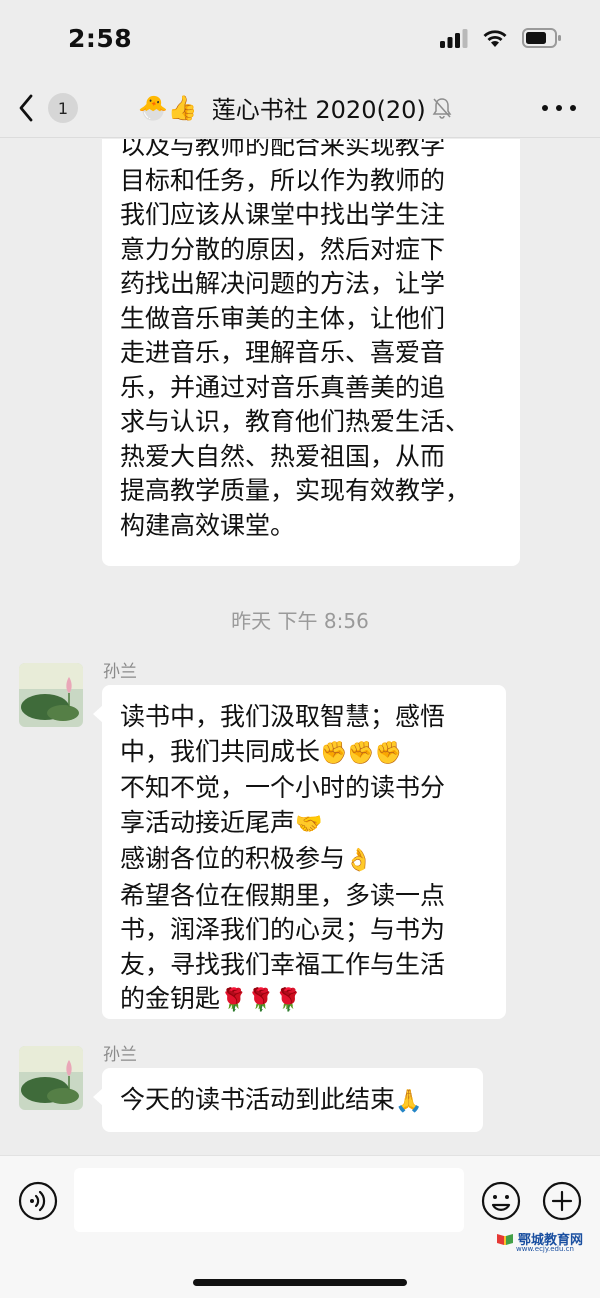 The height and width of the screenshot is (1298, 600). Describe the element at coordinates (295, 490) in the screenshot. I see `message-line: 提高教学质量，实现有效教学，` at that location.